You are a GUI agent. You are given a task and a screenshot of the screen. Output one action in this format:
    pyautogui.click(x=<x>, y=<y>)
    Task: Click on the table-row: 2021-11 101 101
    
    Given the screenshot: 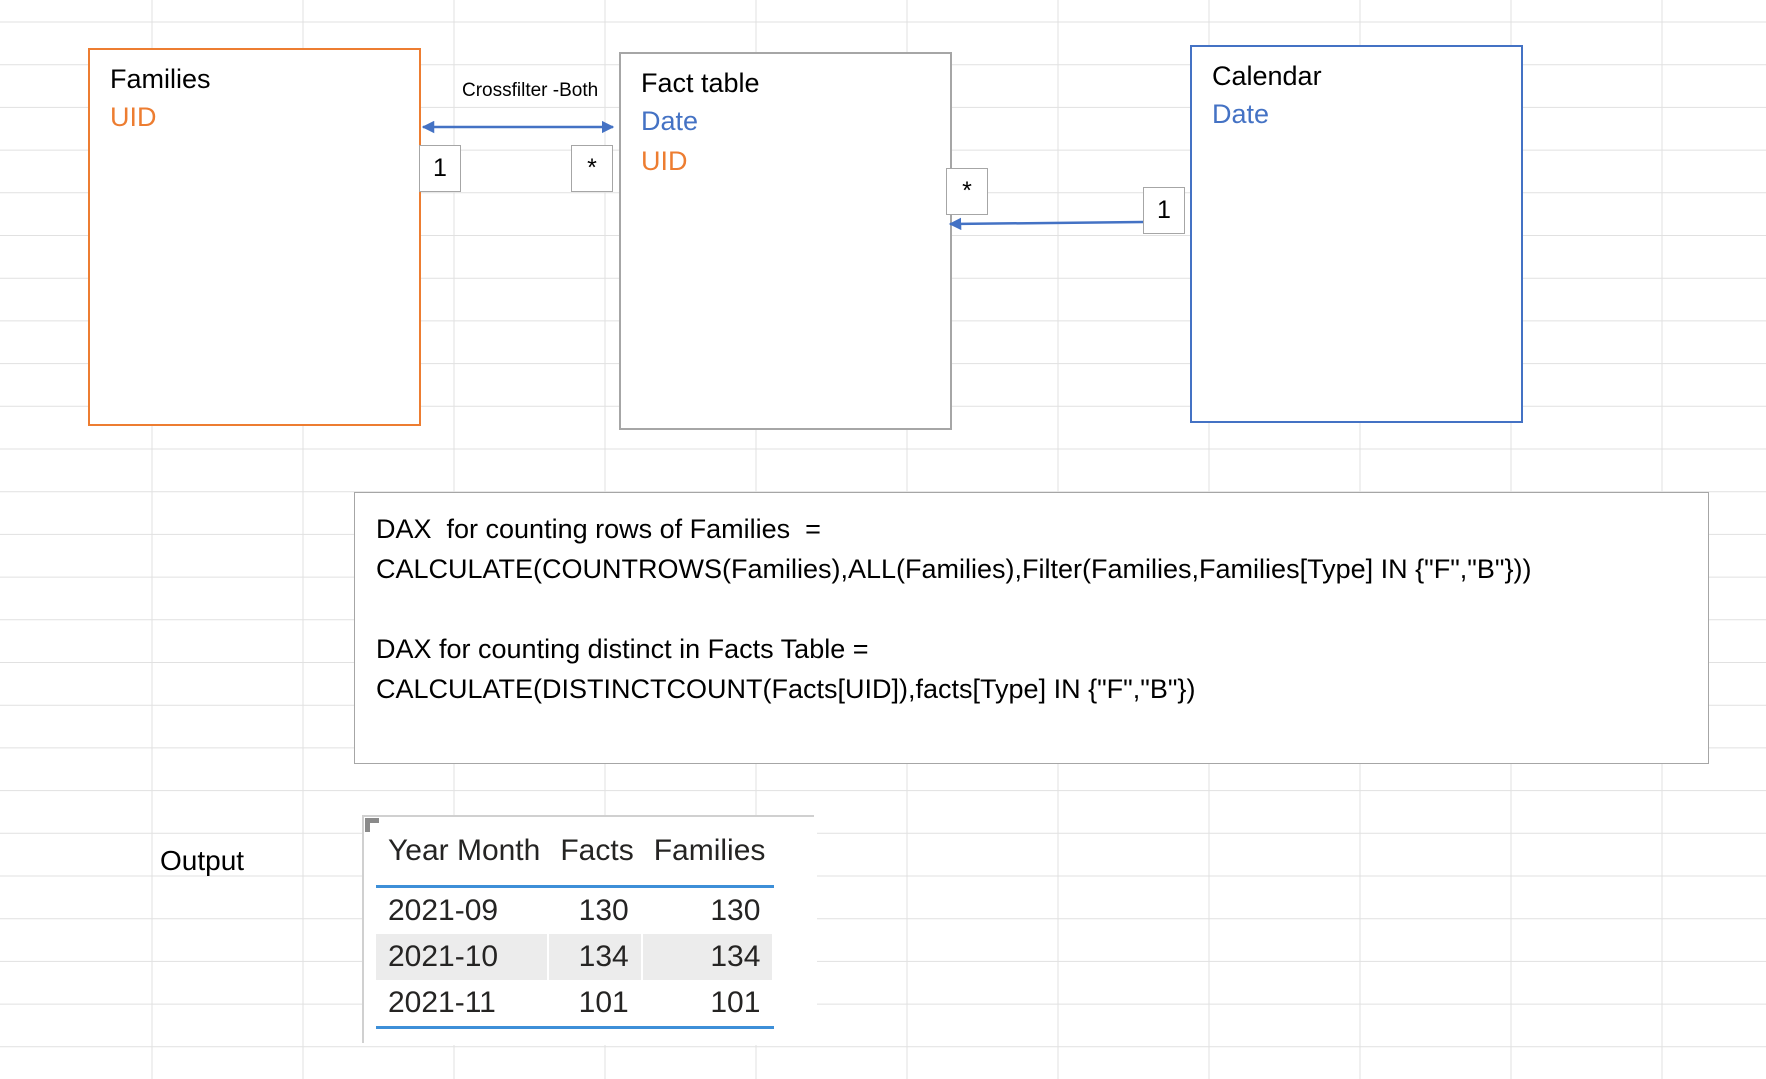 What is the action you would take?
    pyautogui.click(x=575, y=1004)
    